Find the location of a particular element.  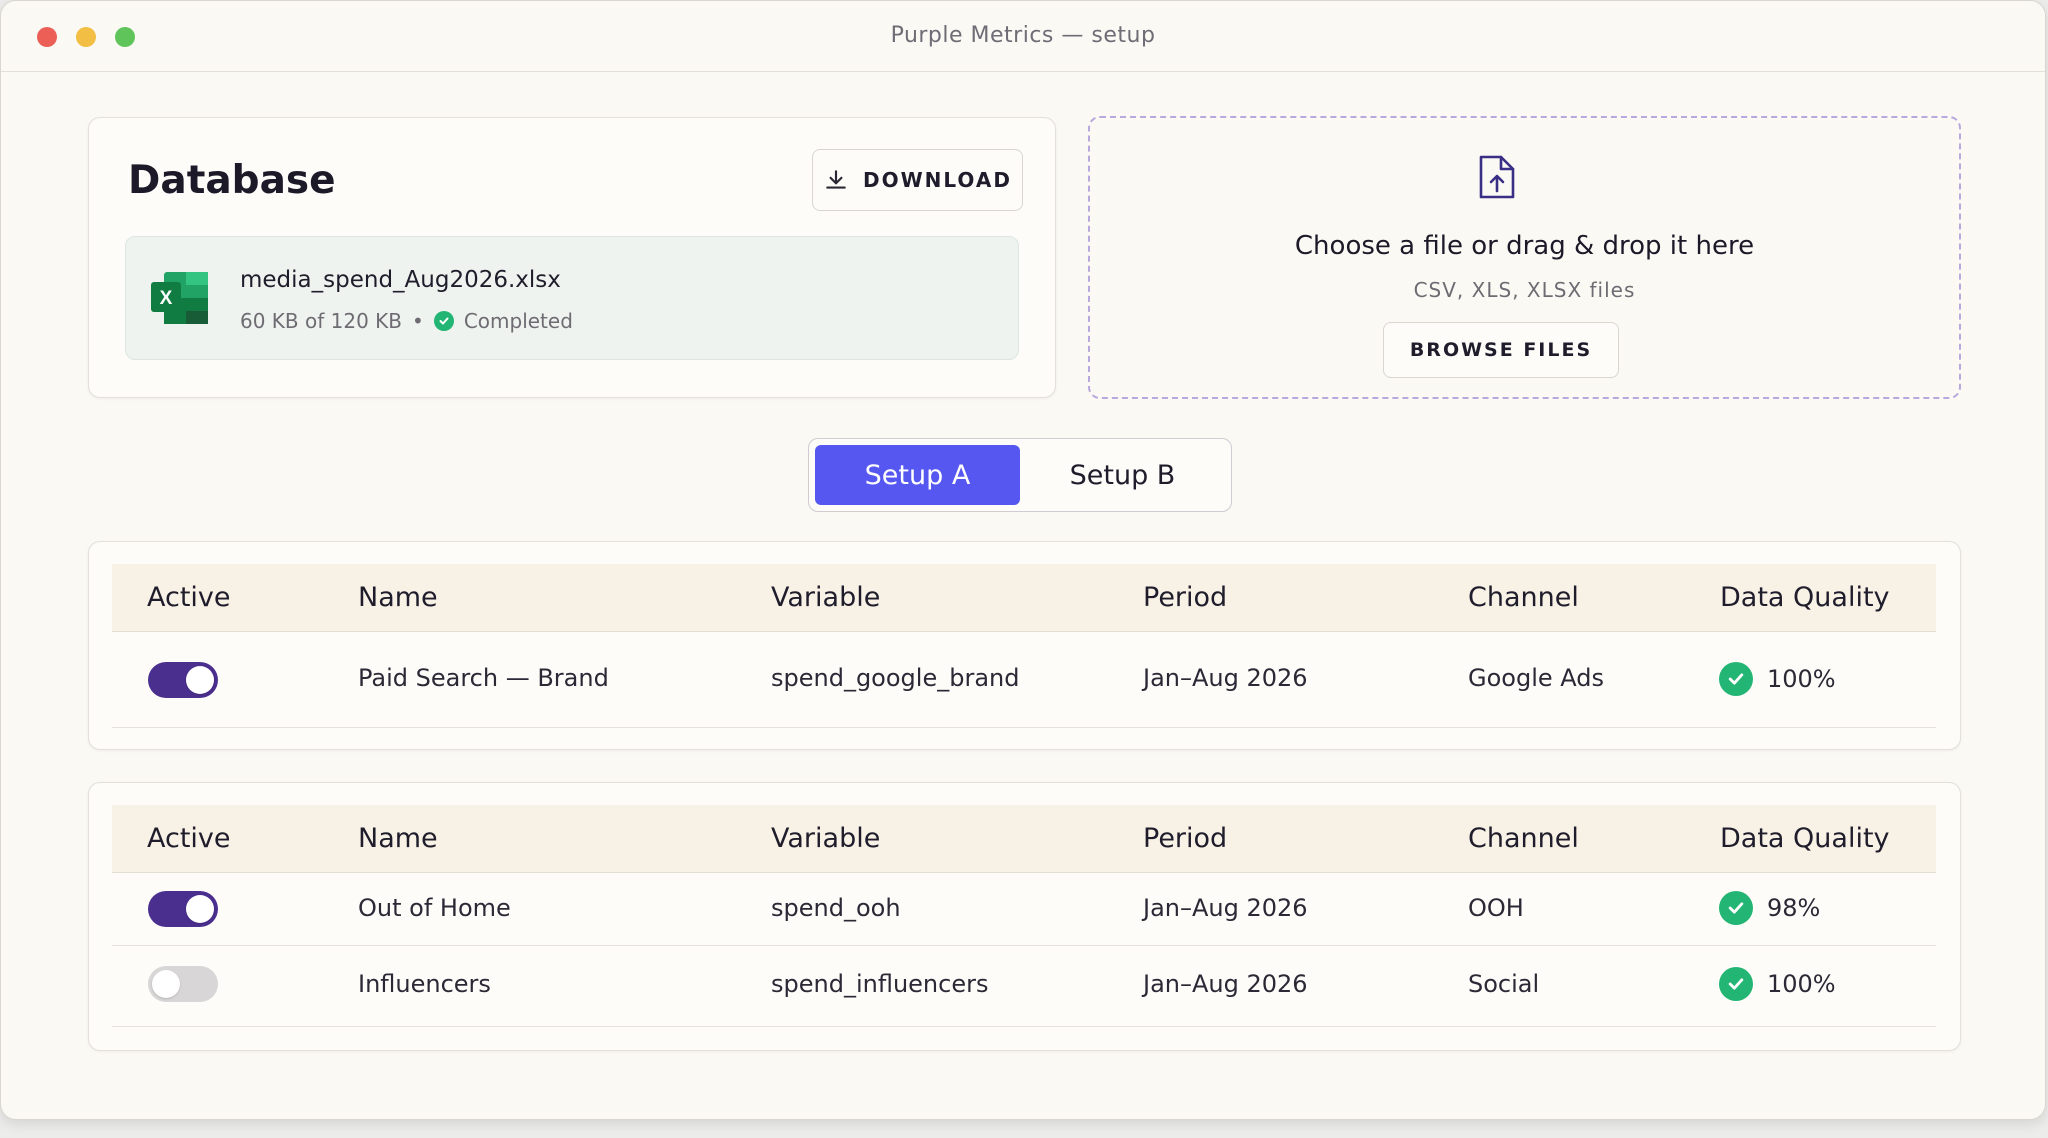

setup-tabs: Setup A Setup B is located at coordinates (1020, 475).